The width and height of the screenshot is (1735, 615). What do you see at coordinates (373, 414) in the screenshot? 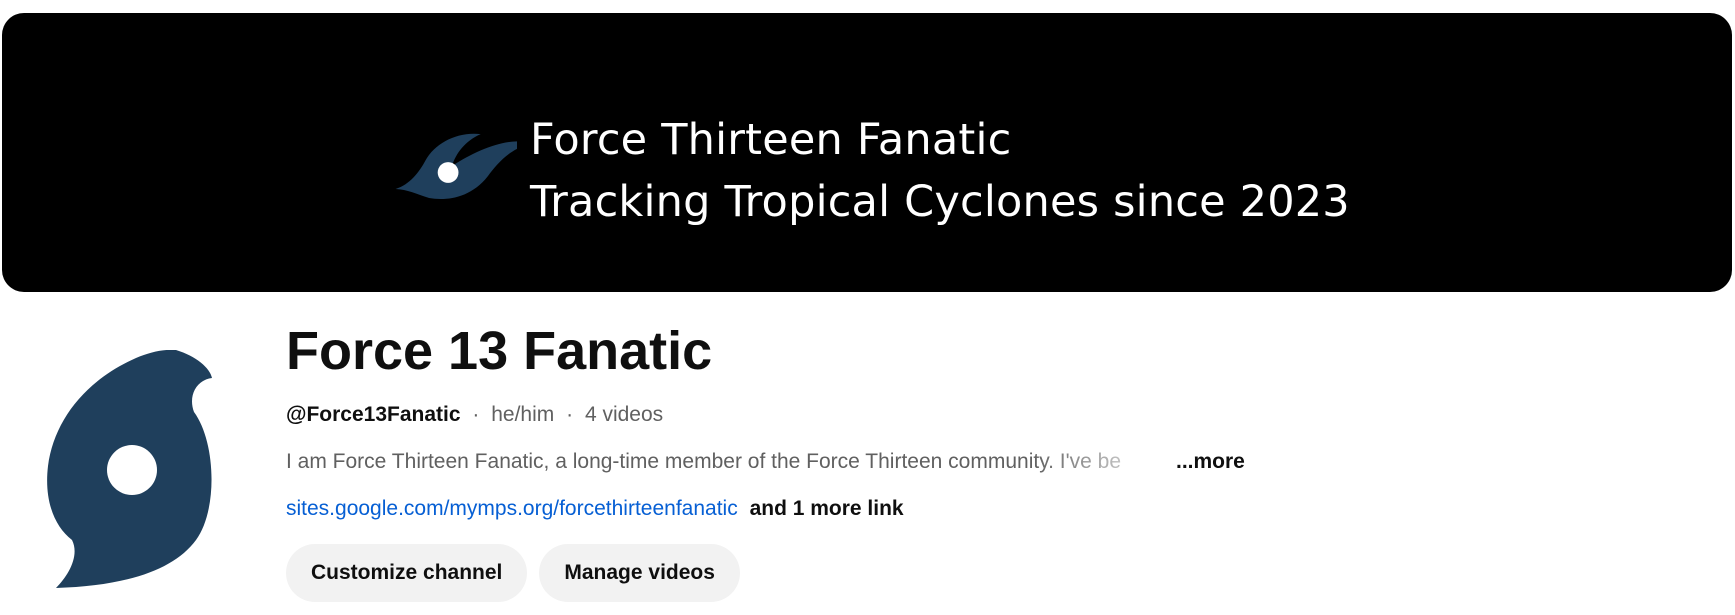
I see `channel-handle: @Force13Fanatic` at bounding box center [373, 414].